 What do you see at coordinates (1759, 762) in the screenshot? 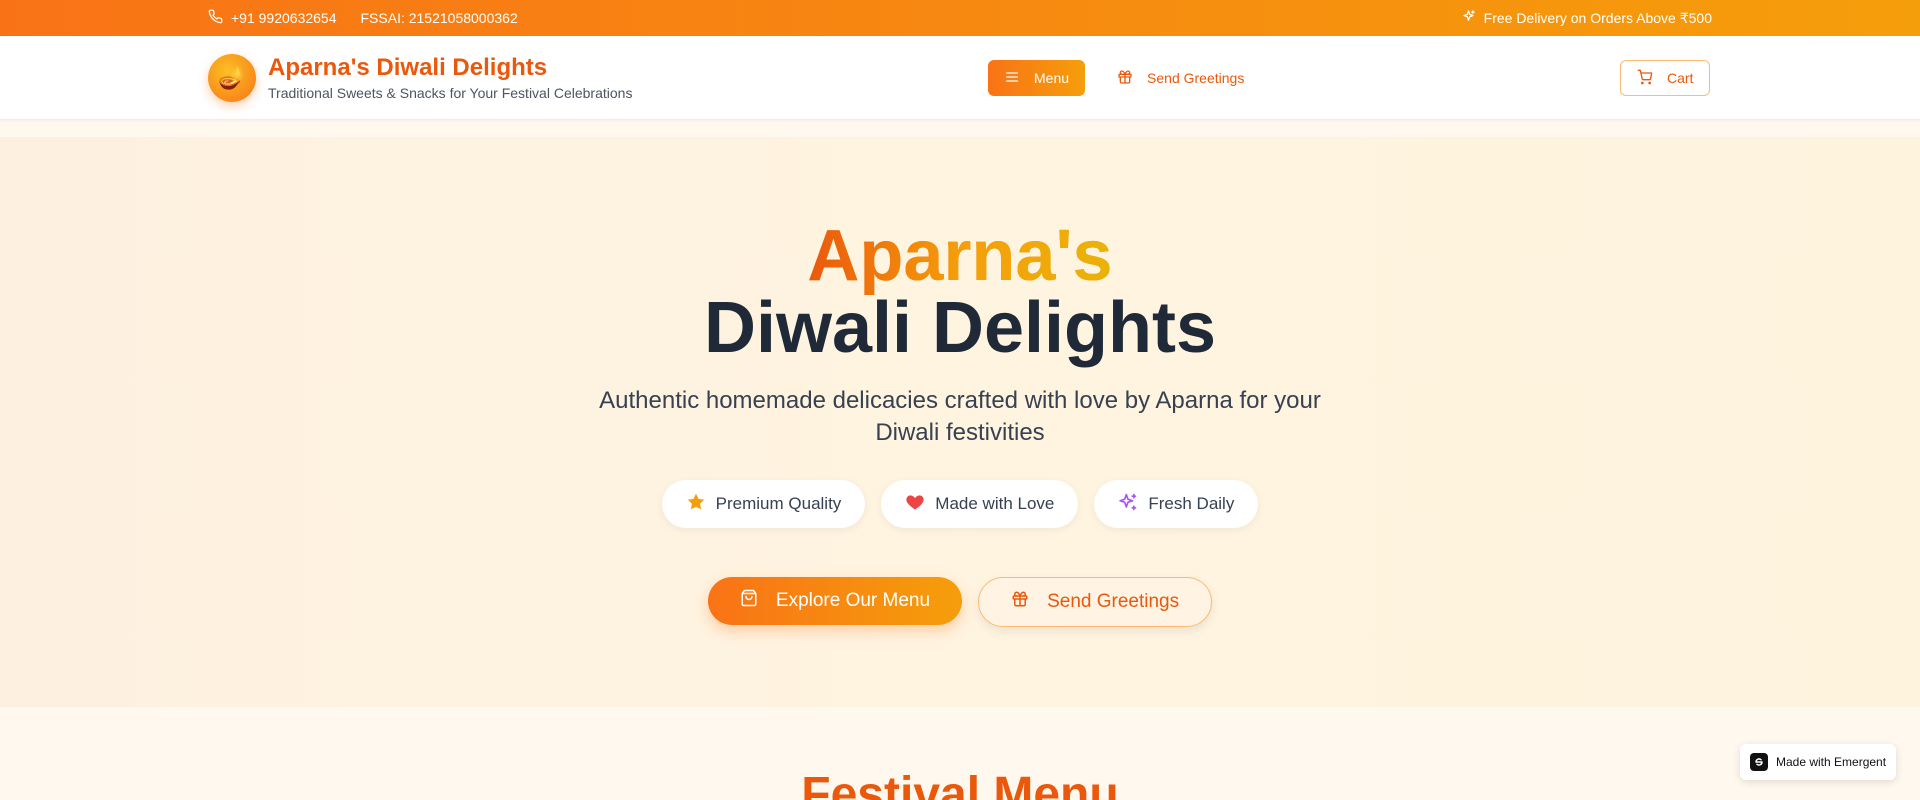
I see `emergent-logo-icon` at bounding box center [1759, 762].